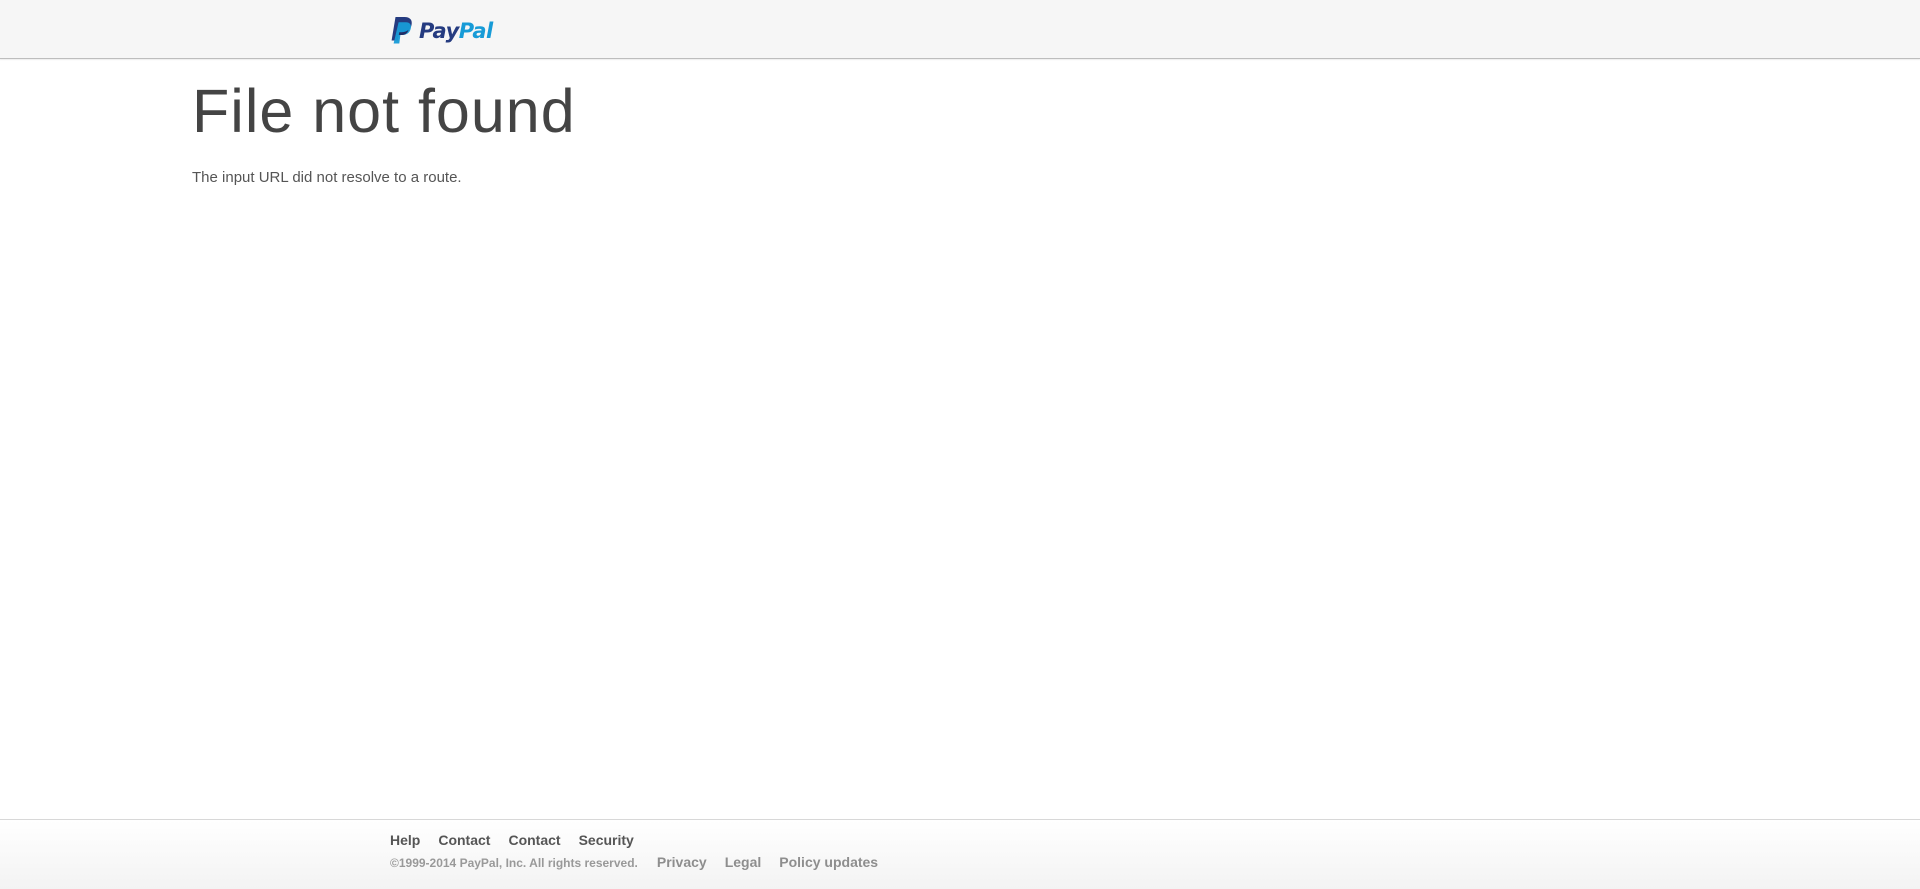  I want to click on footer-link-help: Help, so click(405, 840).